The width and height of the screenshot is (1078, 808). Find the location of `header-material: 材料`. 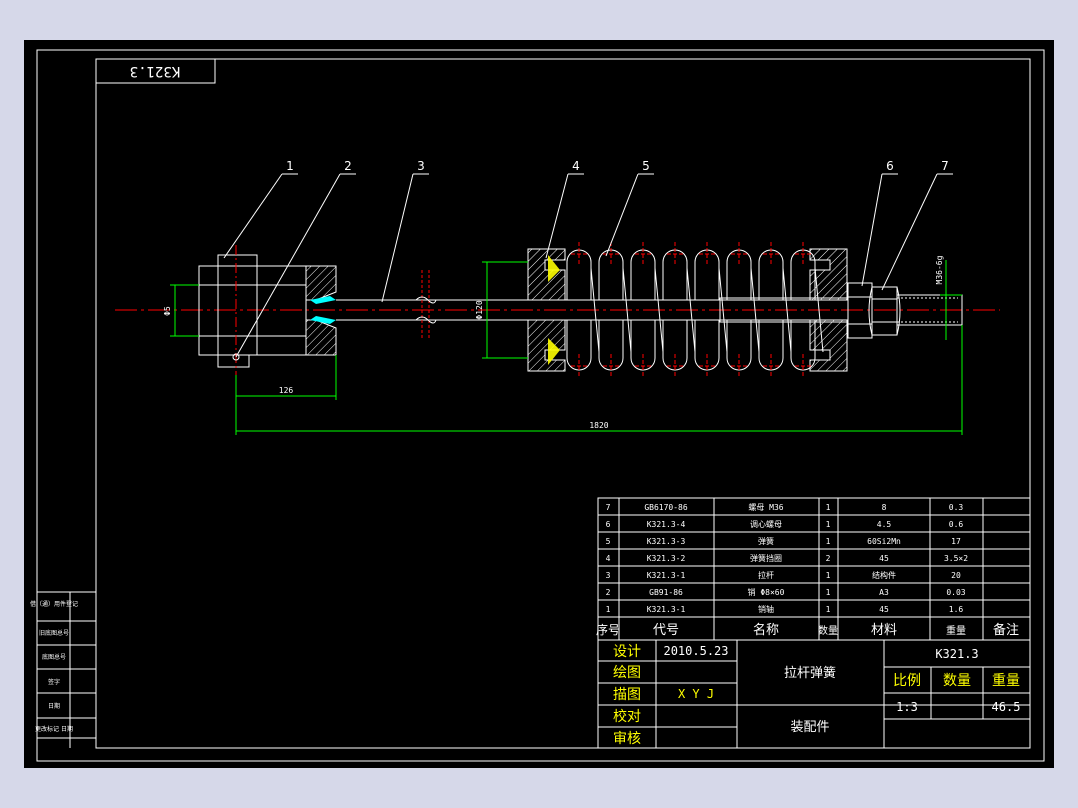

header-material: 材料 is located at coordinates (884, 630).